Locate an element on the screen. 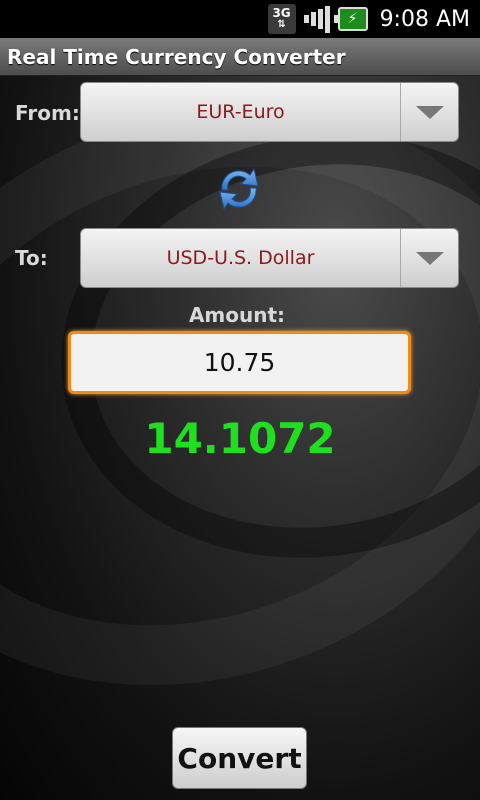  network-label: 3G is located at coordinates (281, 13).